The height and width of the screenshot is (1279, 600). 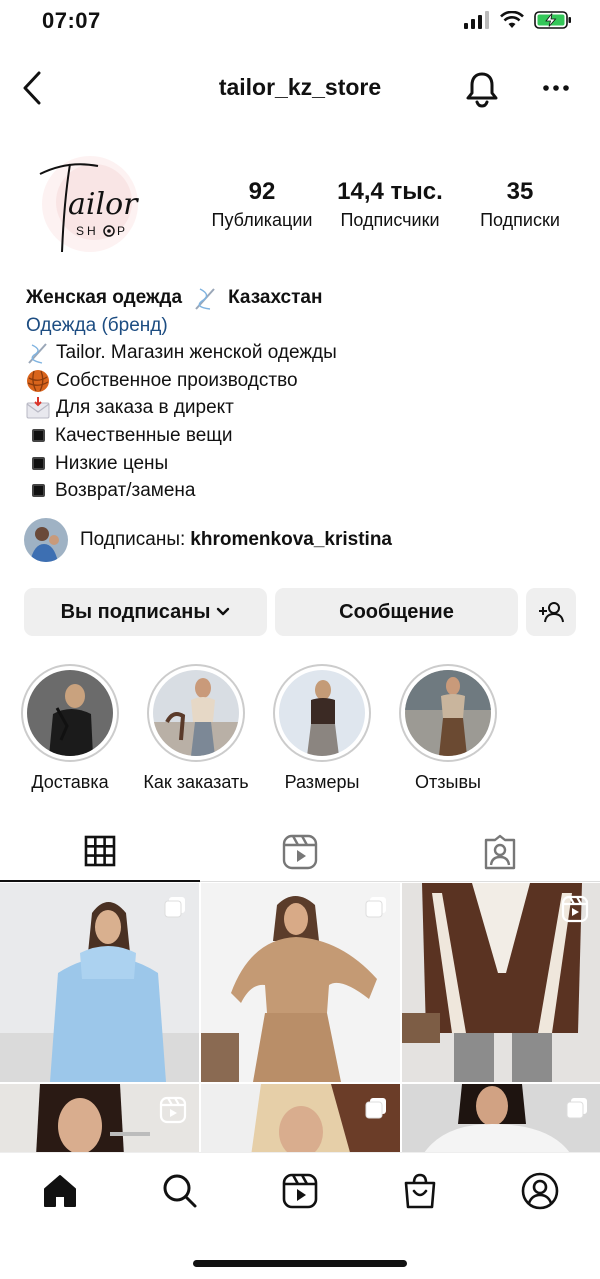 I want to click on highlight-sizes: Размеры, so click(x=322, y=728).